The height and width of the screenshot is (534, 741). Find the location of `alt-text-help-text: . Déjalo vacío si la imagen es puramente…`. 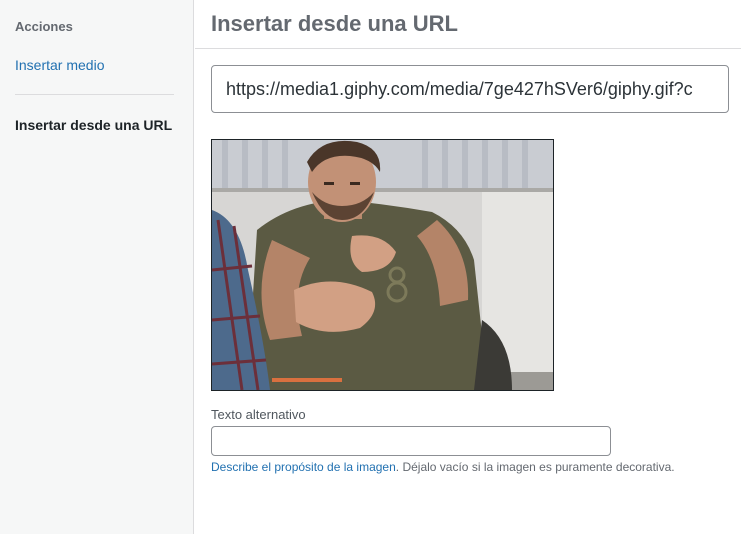

alt-text-help-text: . Déjalo vacío si la imagen es puramente… is located at coordinates (535, 467).